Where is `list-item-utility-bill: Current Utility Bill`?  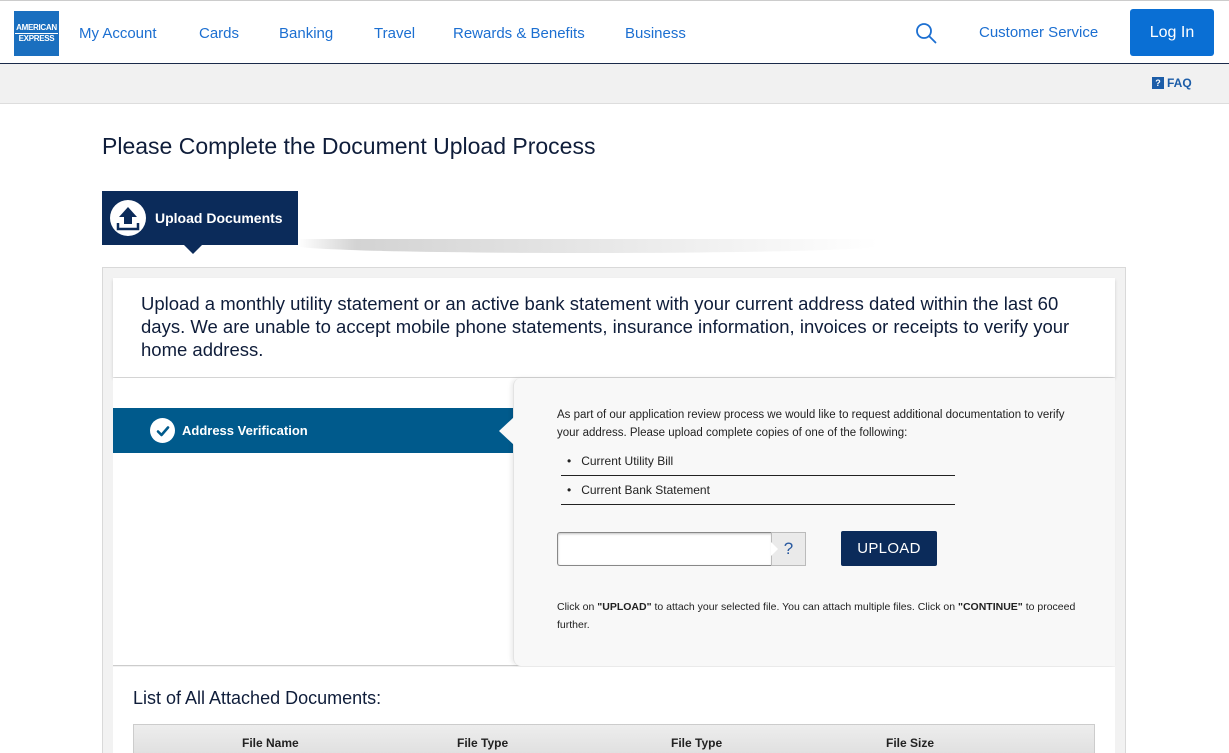
list-item-utility-bill: Current Utility Bill is located at coordinates (758, 461).